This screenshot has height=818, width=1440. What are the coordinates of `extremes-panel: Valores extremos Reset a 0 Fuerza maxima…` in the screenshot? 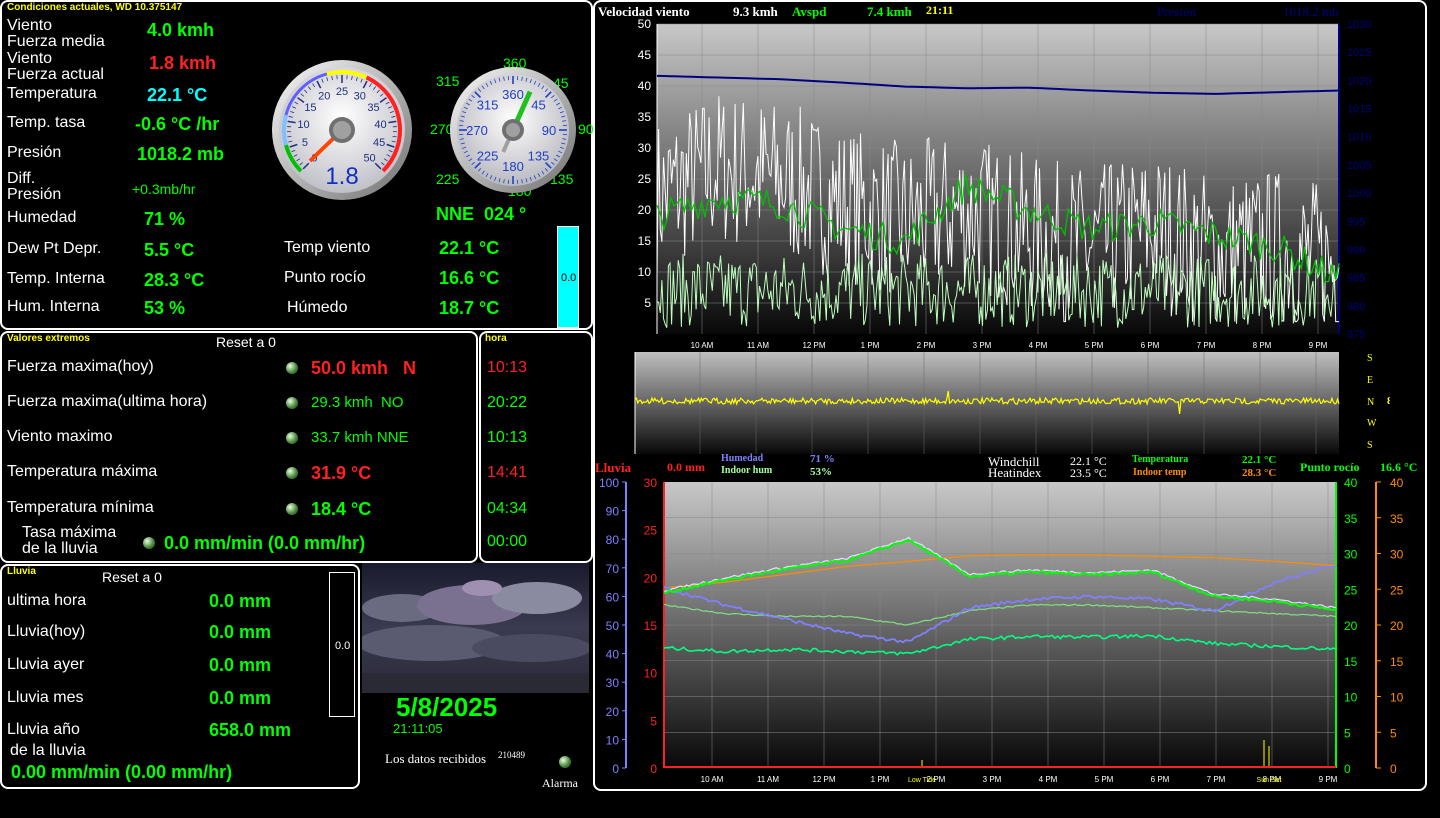 It's located at (239, 447).